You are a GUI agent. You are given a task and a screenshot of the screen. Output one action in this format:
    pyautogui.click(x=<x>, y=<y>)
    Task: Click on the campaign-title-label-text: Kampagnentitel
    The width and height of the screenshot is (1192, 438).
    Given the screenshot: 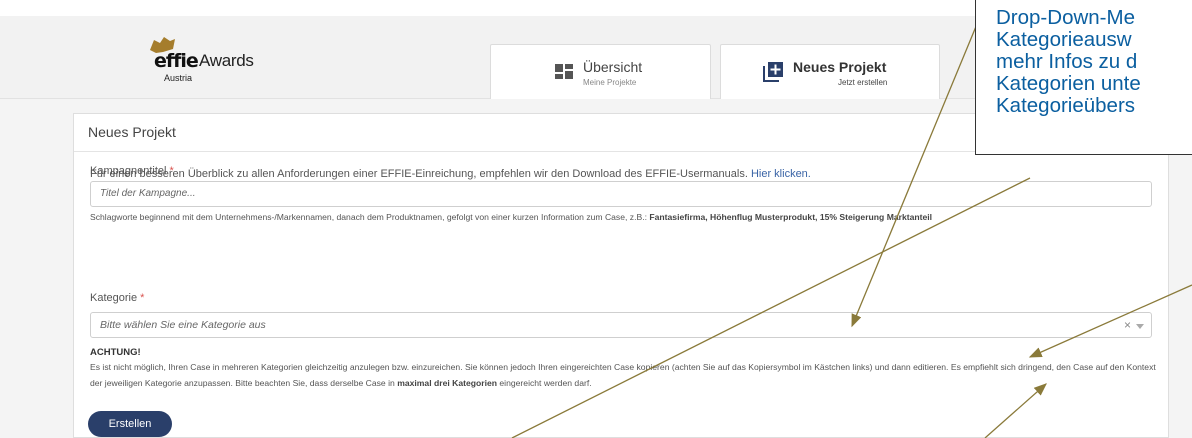 What is the action you would take?
    pyautogui.click(x=128, y=171)
    